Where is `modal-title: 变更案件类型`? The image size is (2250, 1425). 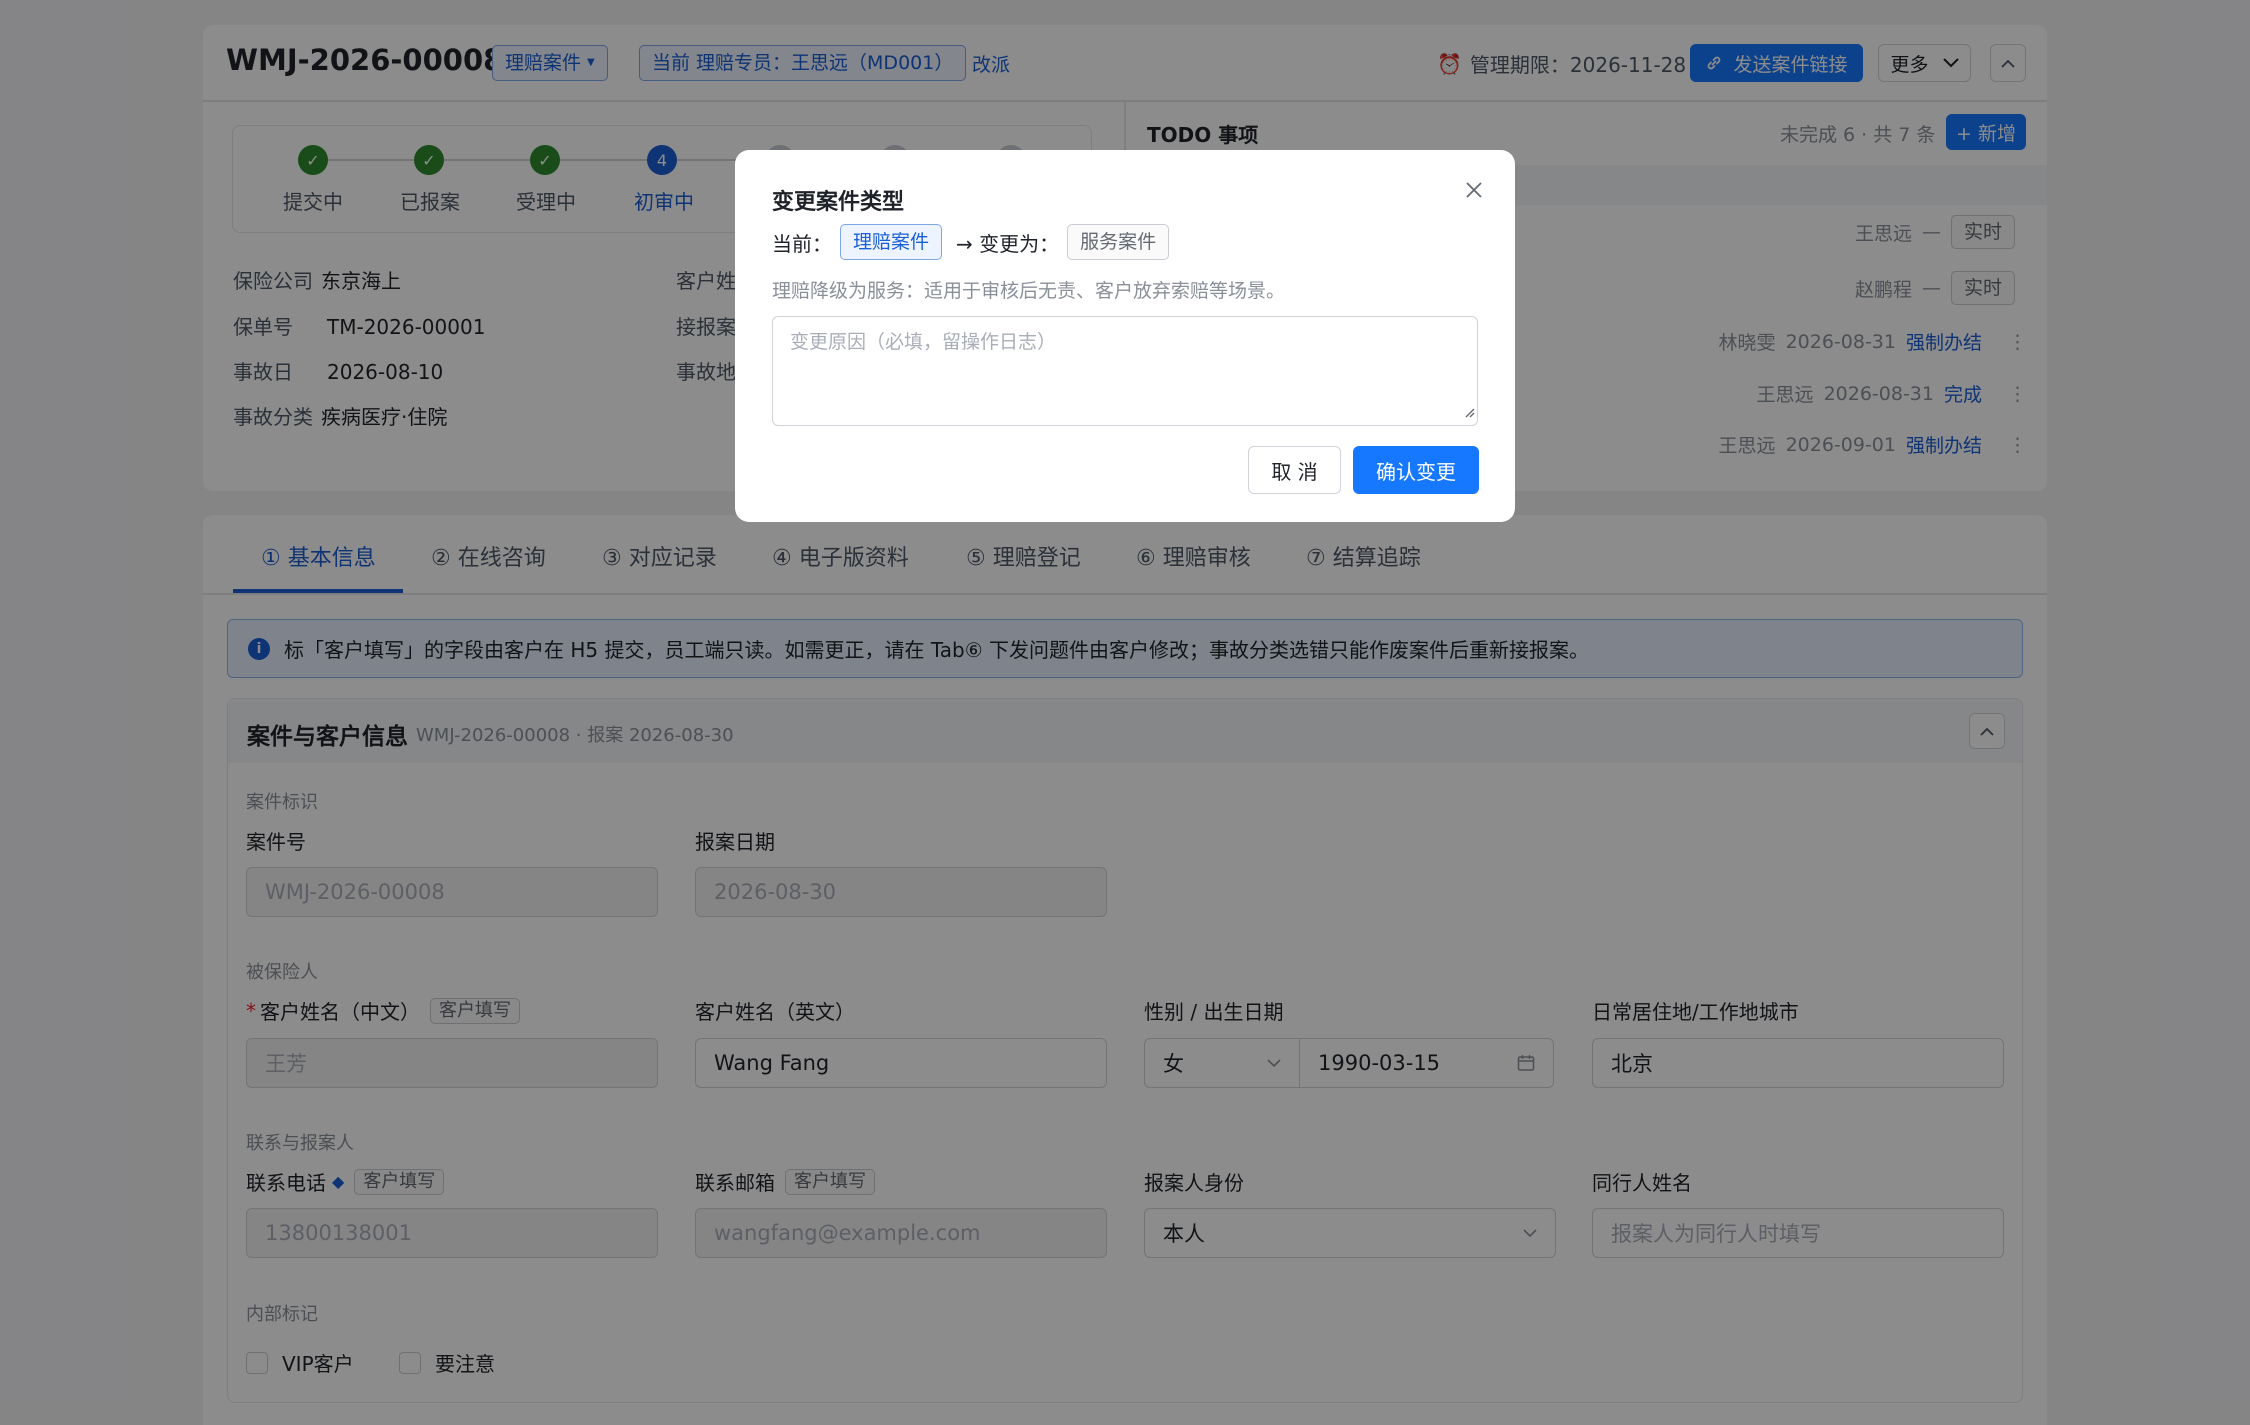 modal-title: 变更案件类型 is located at coordinates (838, 202).